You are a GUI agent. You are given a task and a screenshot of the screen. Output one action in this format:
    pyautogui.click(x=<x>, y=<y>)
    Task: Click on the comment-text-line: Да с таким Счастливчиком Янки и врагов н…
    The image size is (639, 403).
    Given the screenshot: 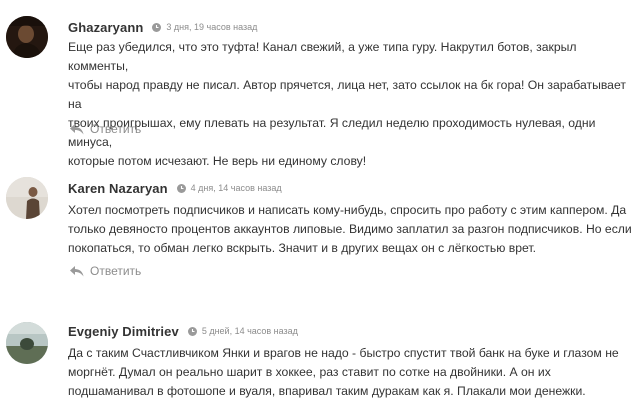 What is the action you would take?
    pyautogui.click(x=343, y=353)
    